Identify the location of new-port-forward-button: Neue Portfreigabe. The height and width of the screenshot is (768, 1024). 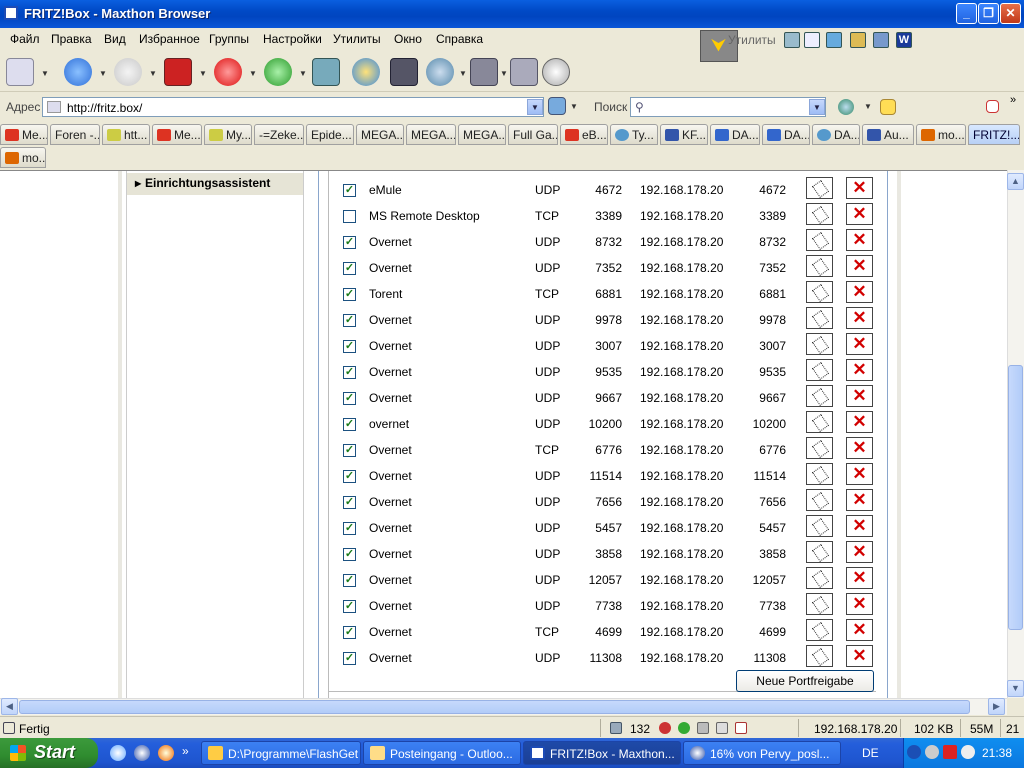
(805, 681).